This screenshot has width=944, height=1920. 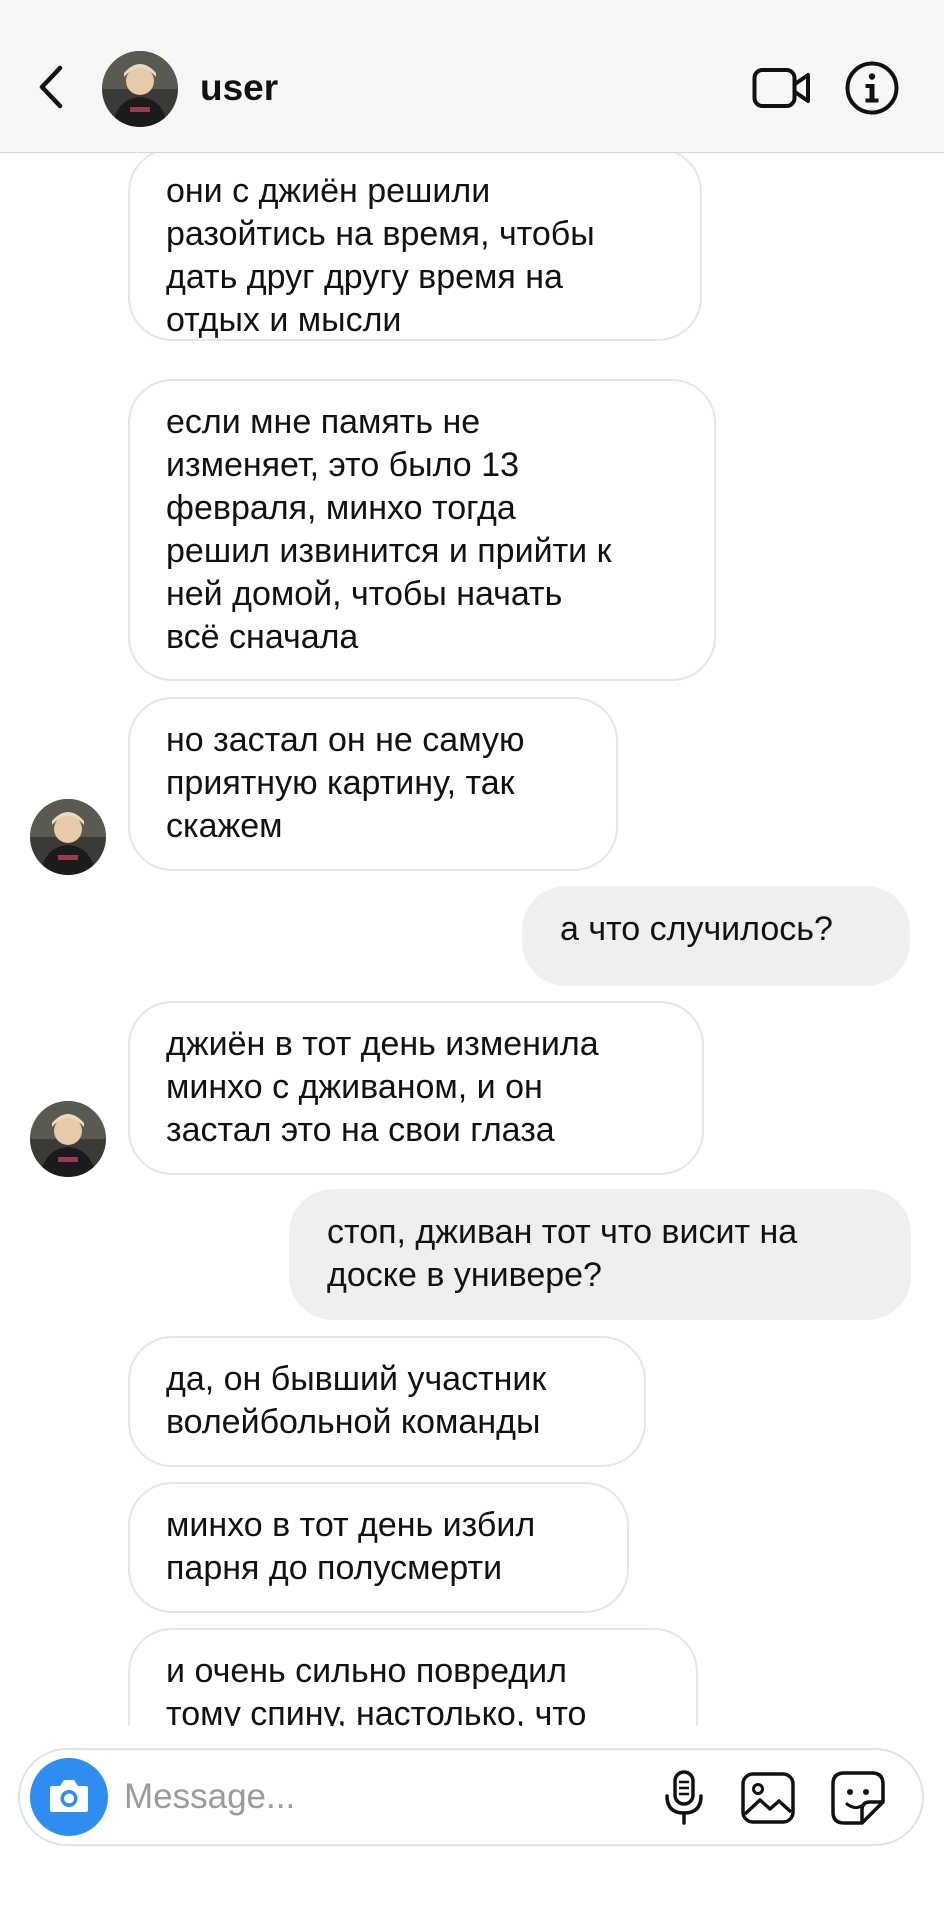 I want to click on chat-username: user, so click(x=239, y=88).